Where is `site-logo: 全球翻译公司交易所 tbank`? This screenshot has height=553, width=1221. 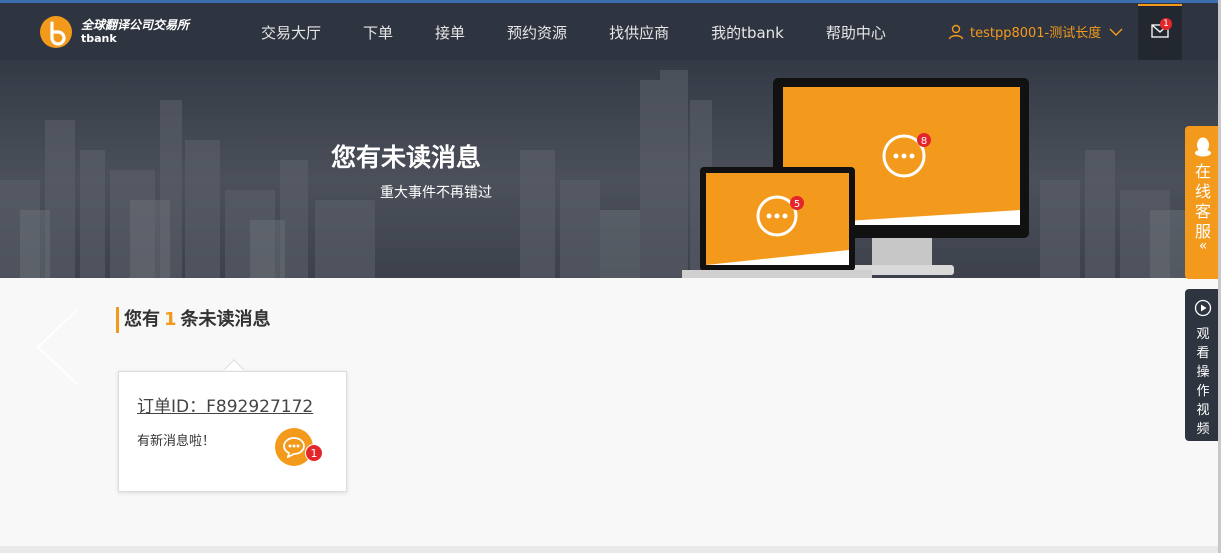
site-logo: 全球翻译公司交易所 tbank is located at coordinates (114, 32).